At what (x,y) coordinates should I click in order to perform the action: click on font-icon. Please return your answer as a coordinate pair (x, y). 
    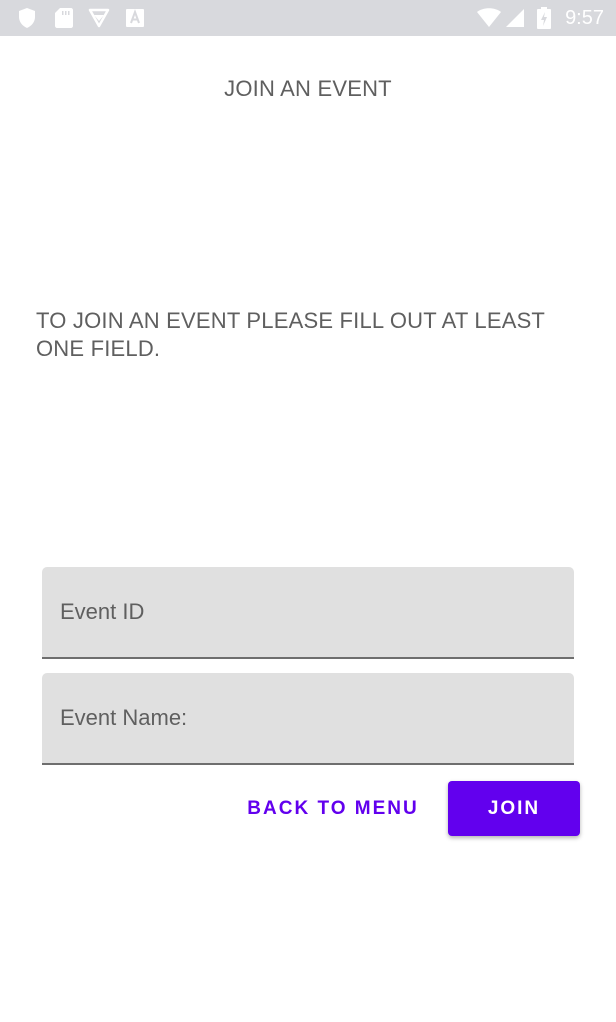
    Looking at the image, I should click on (135, 18).